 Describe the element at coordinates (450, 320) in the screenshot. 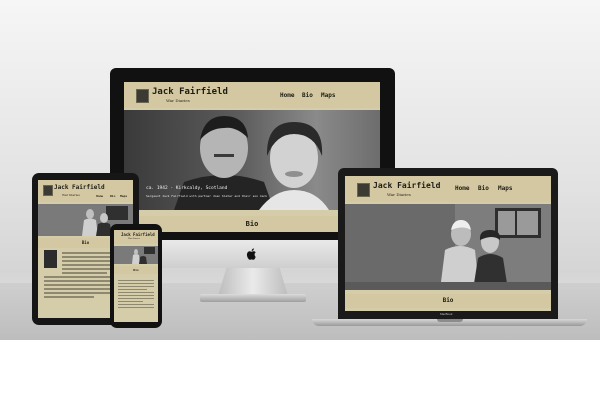

I see `laptop-notch` at that location.